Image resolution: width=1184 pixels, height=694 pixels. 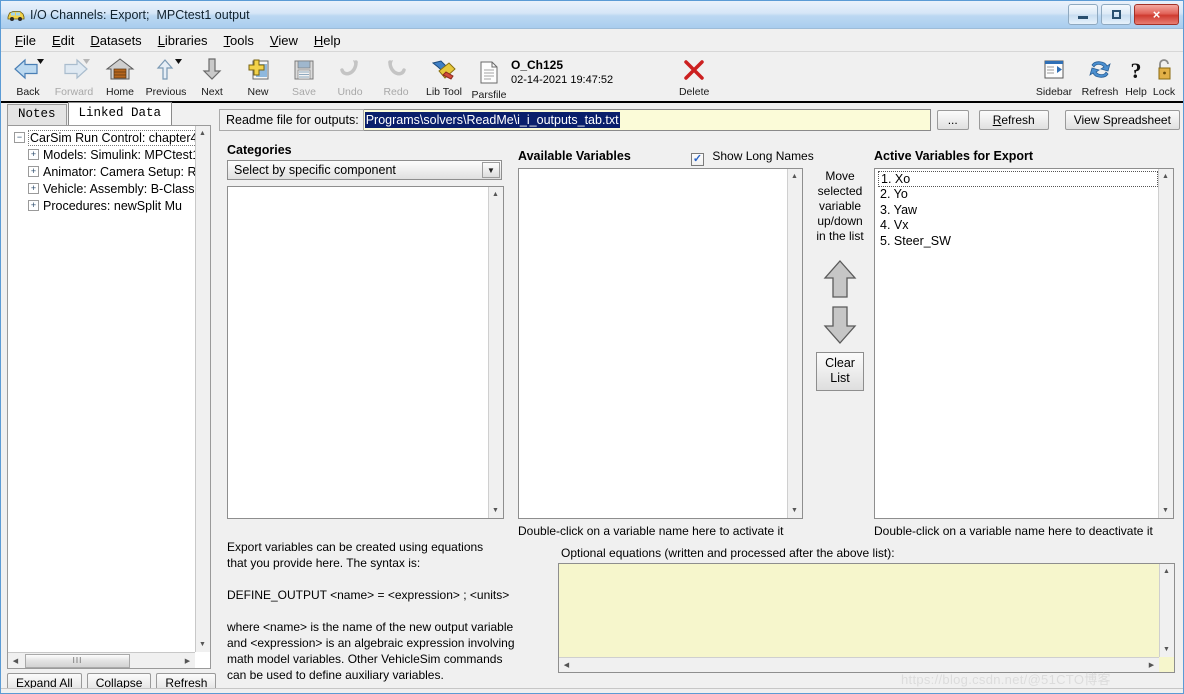 I want to click on menu-edit: Edit, so click(x=63, y=40).